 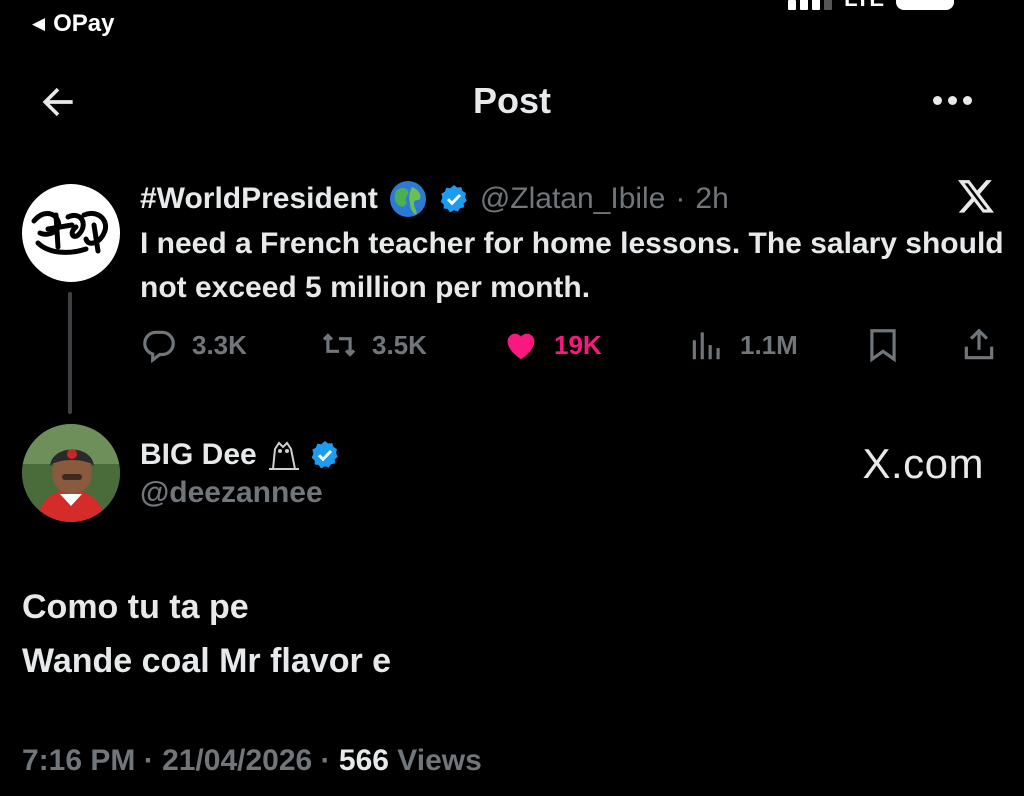 What do you see at coordinates (70, 353) in the screenshot?
I see `thread-line` at bounding box center [70, 353].